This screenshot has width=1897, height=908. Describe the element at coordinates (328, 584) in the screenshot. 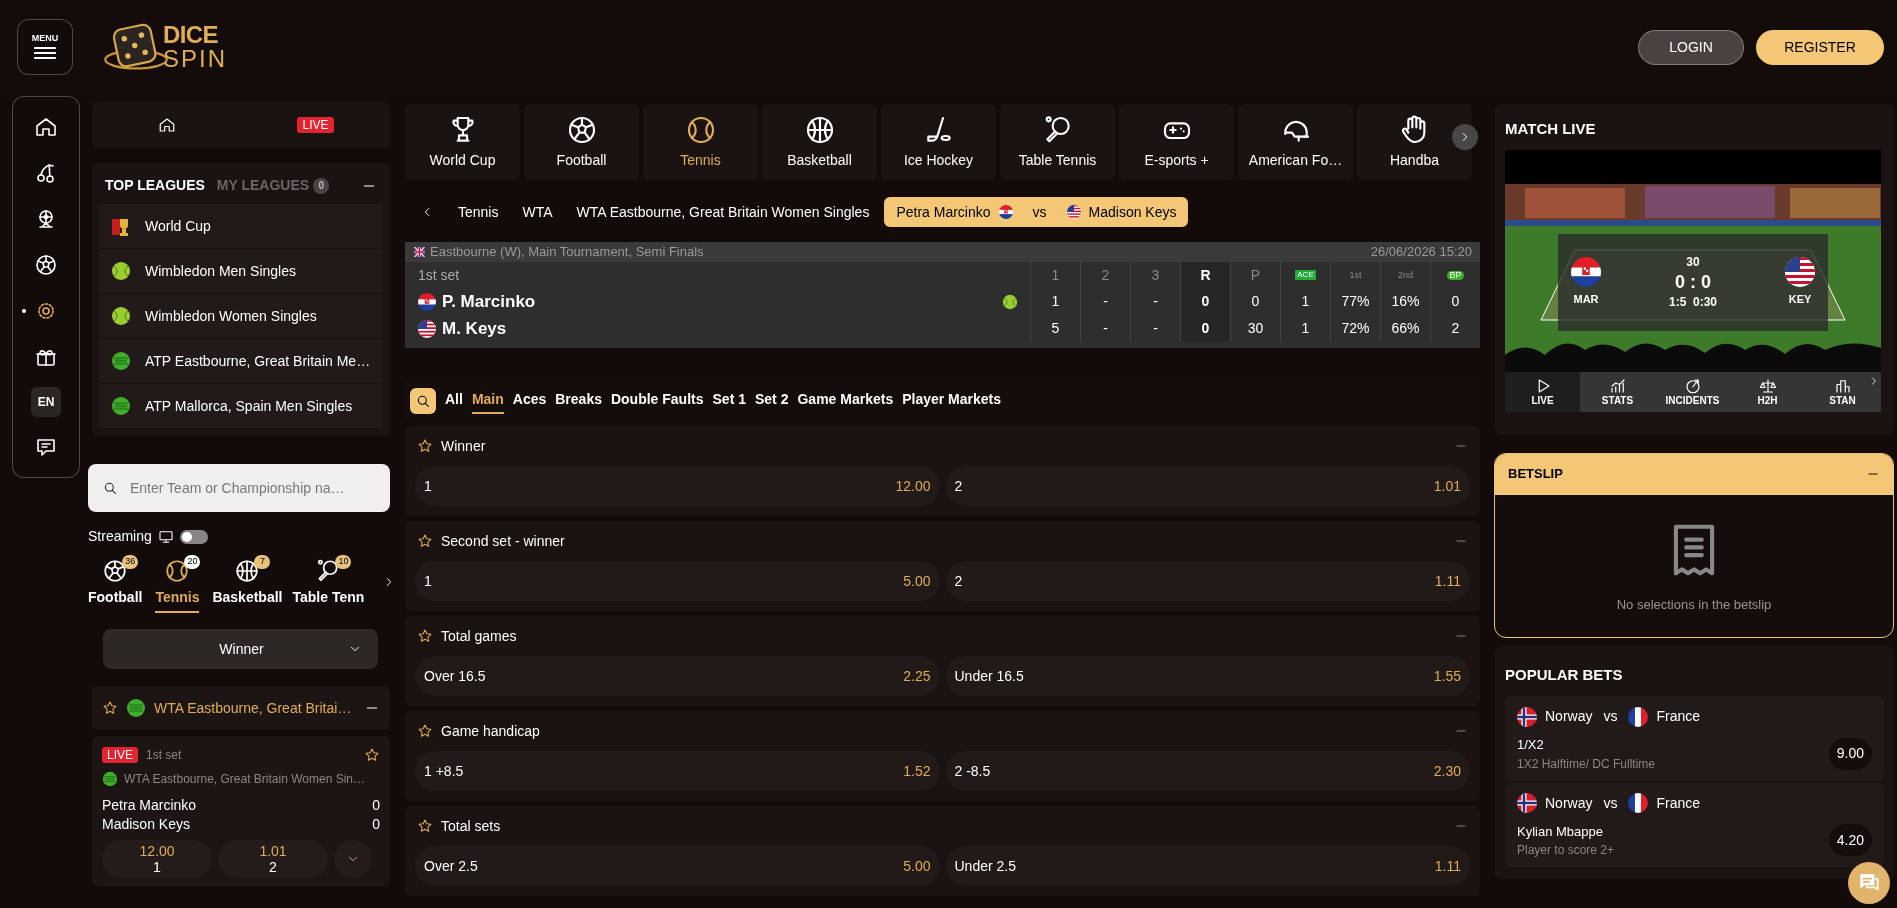

I see `sport-tab: 10 Table Tenn` at that location.